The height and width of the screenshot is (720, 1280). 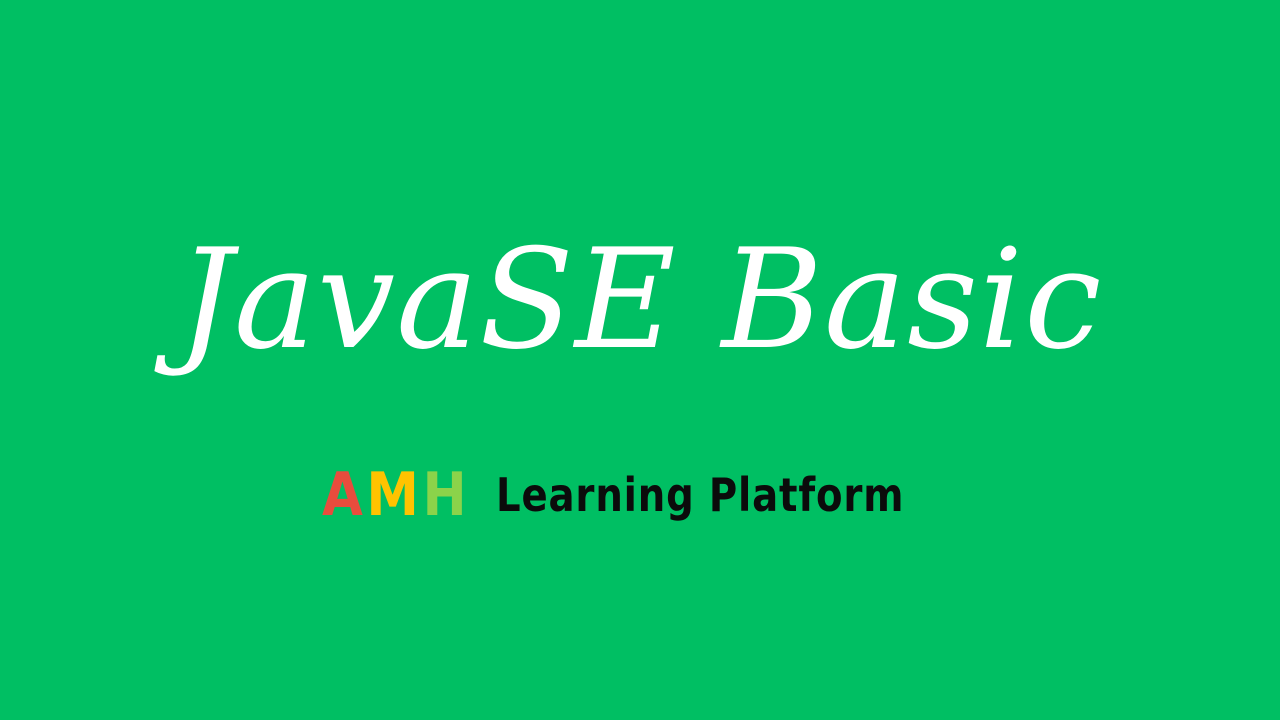 I want to click on platform-name: Learning Platform, so click(x=700, y=495).